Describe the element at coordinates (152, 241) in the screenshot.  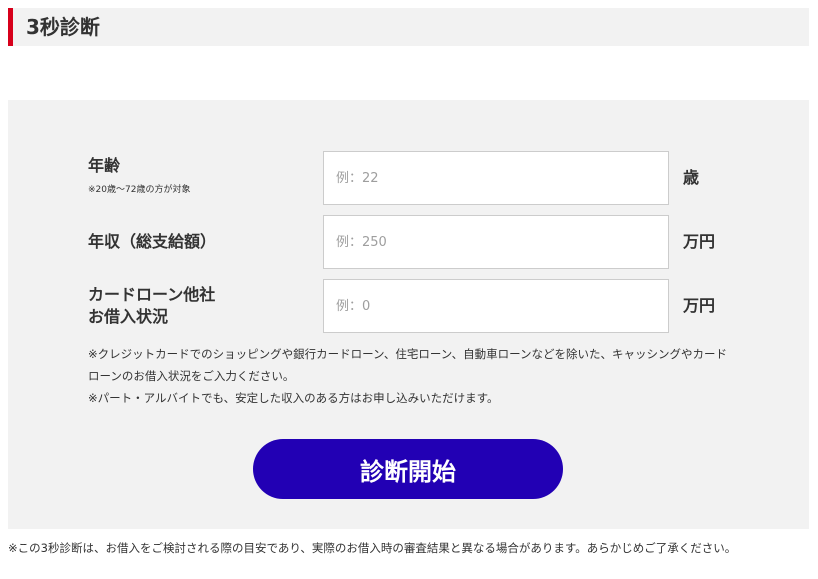
I see `income-label: 年収（総支給額）` at that location.